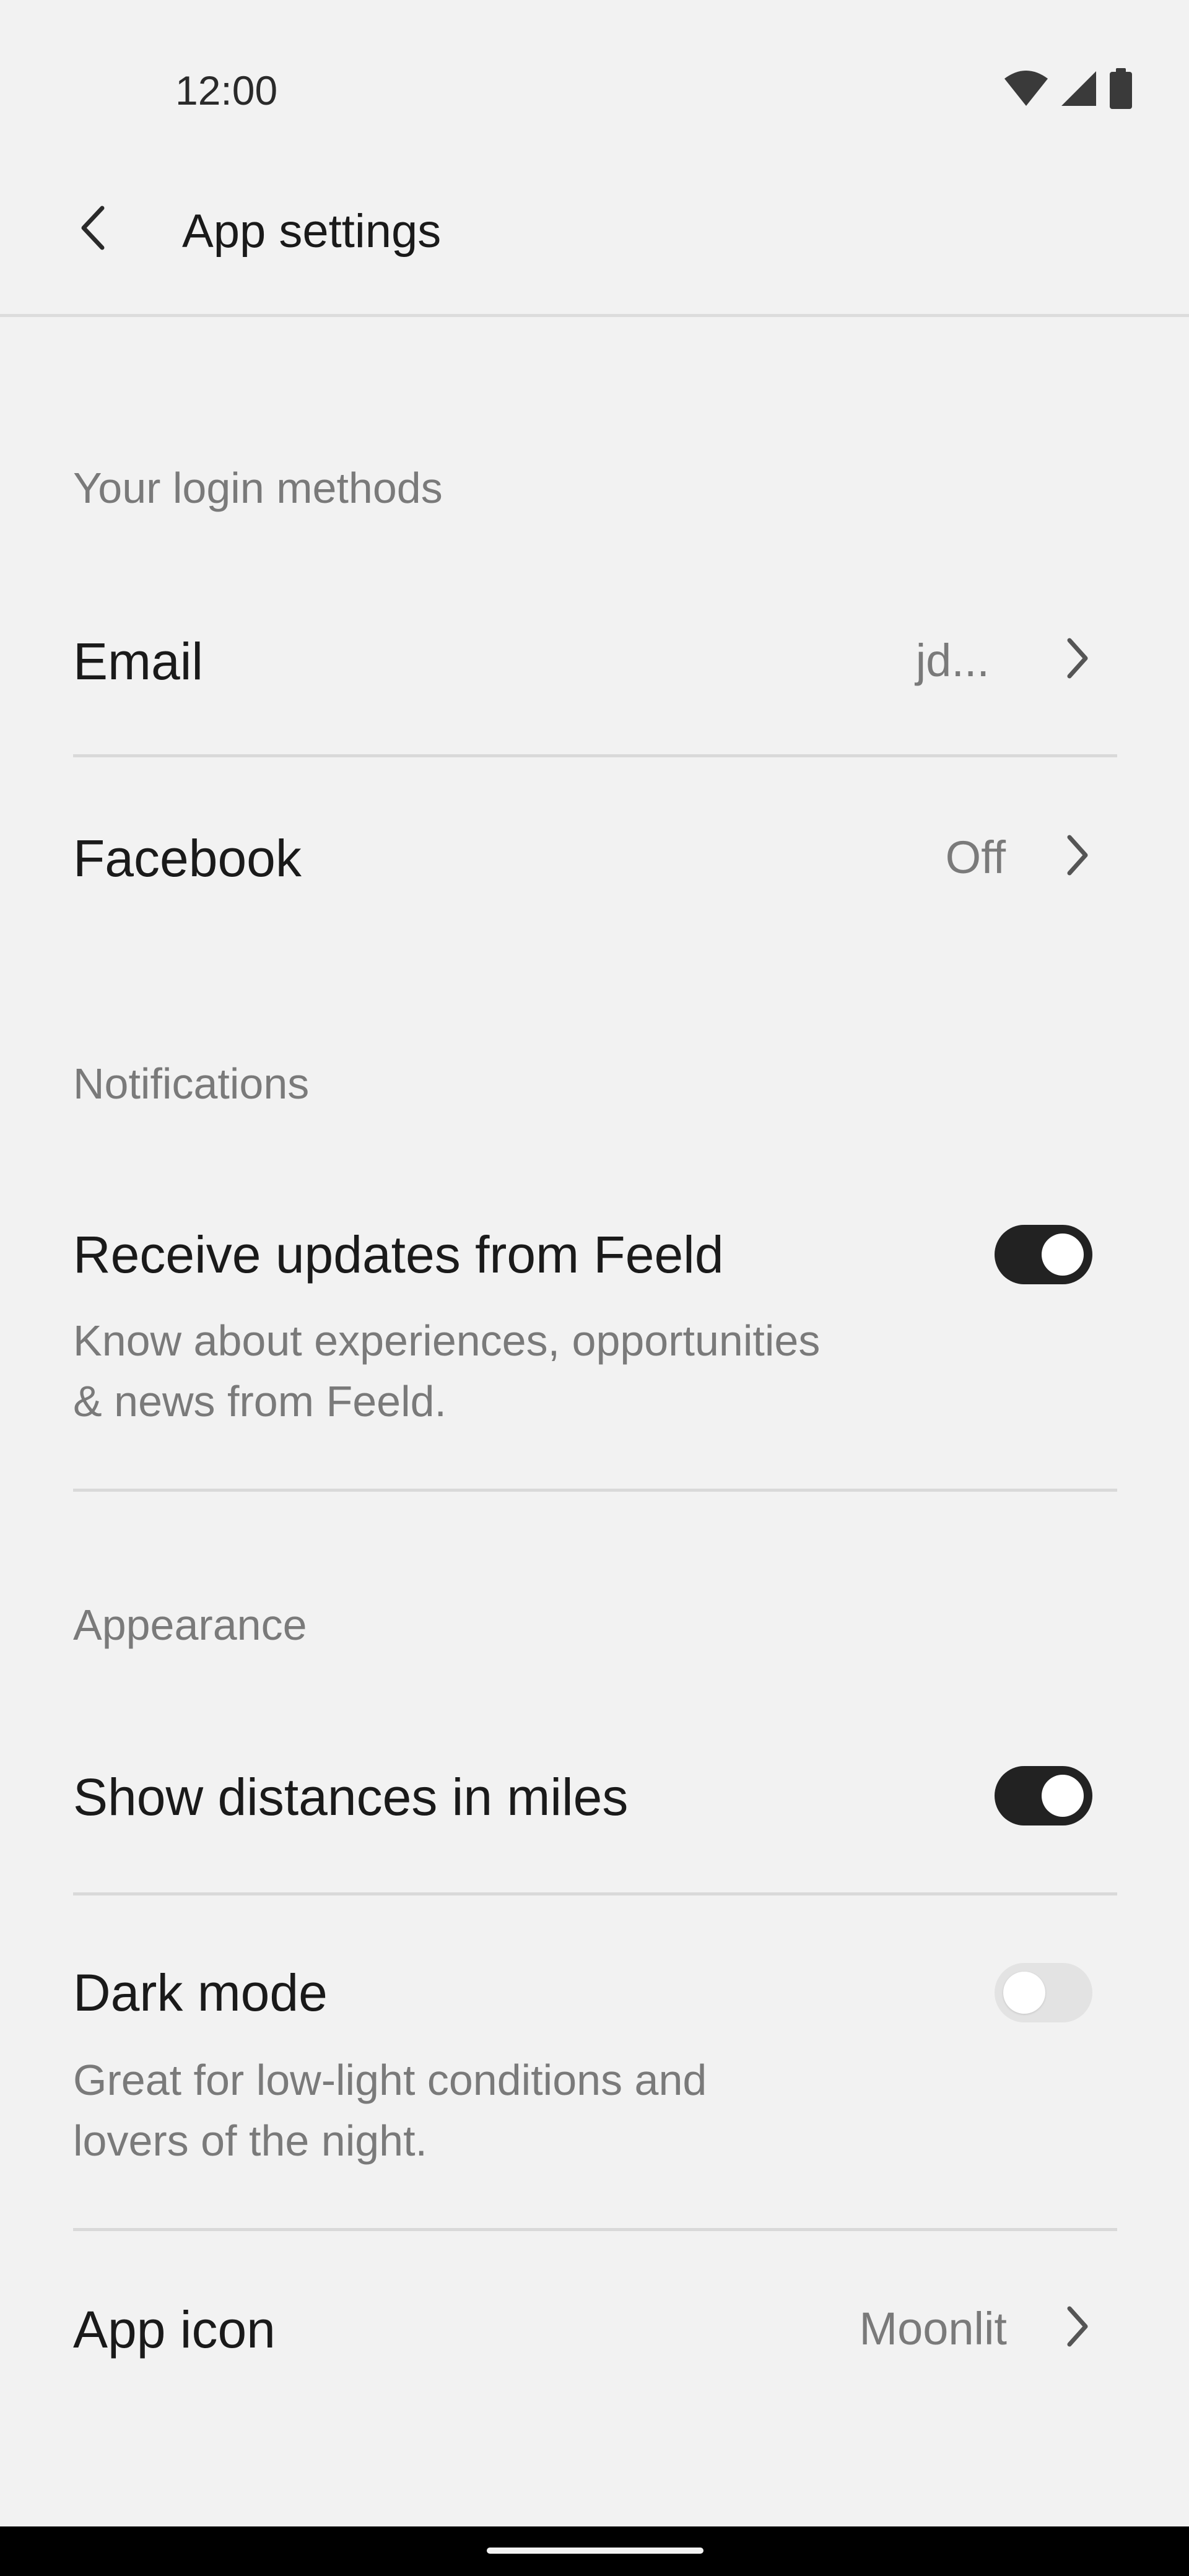  I want to click on app-icon-value: Moonlit, so click(933, 2328).